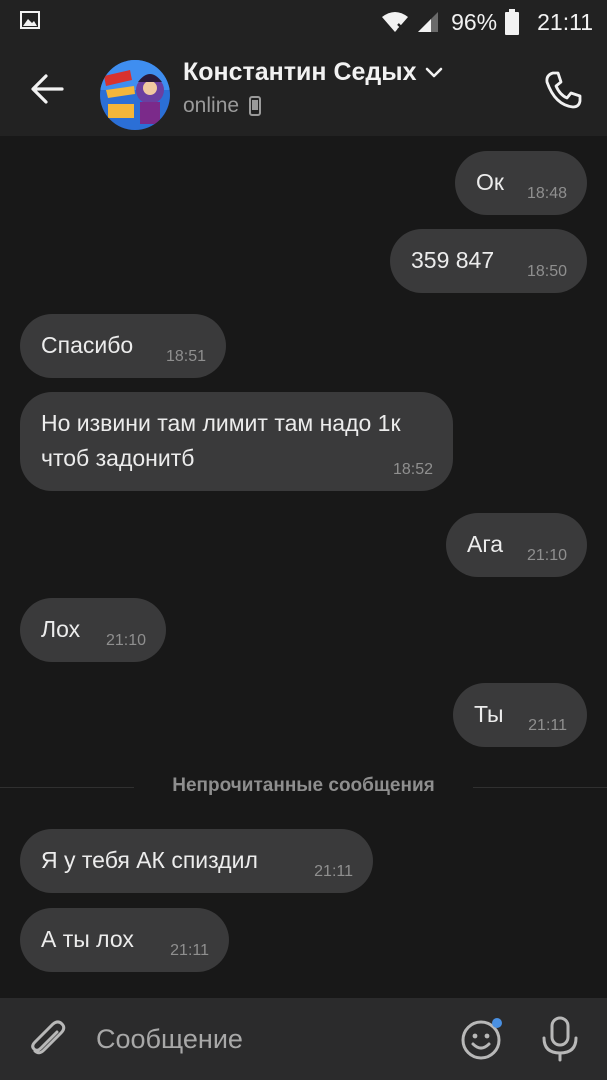 The image size is (607, 1080). I want to click on emoji-icon, so click(481, 1039).